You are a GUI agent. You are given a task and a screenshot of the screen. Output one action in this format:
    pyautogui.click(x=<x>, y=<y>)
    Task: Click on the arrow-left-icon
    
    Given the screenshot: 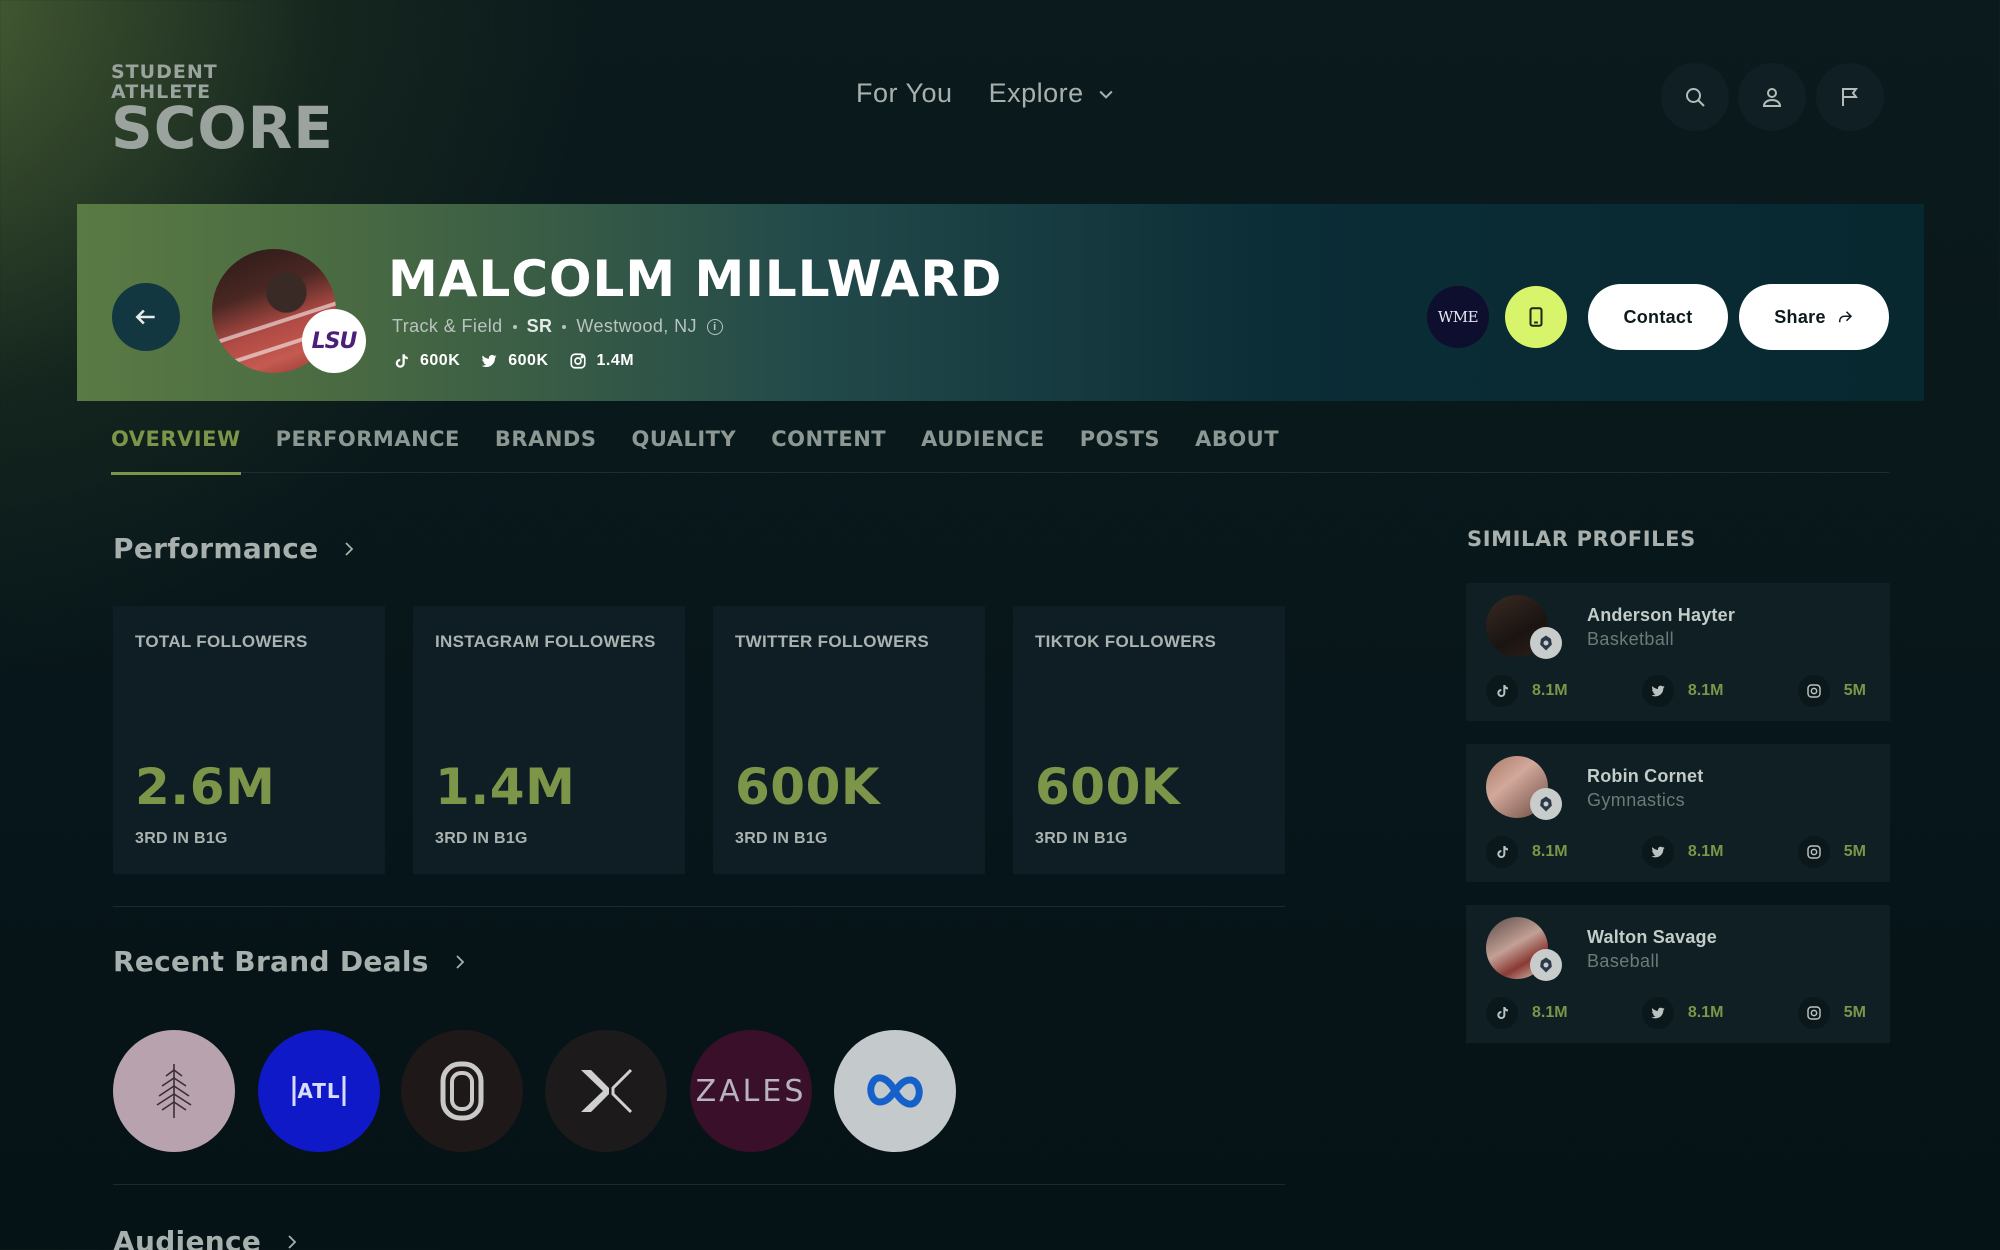 What is the action you would take?
    pyautogui.click(x=145, y=317)
    